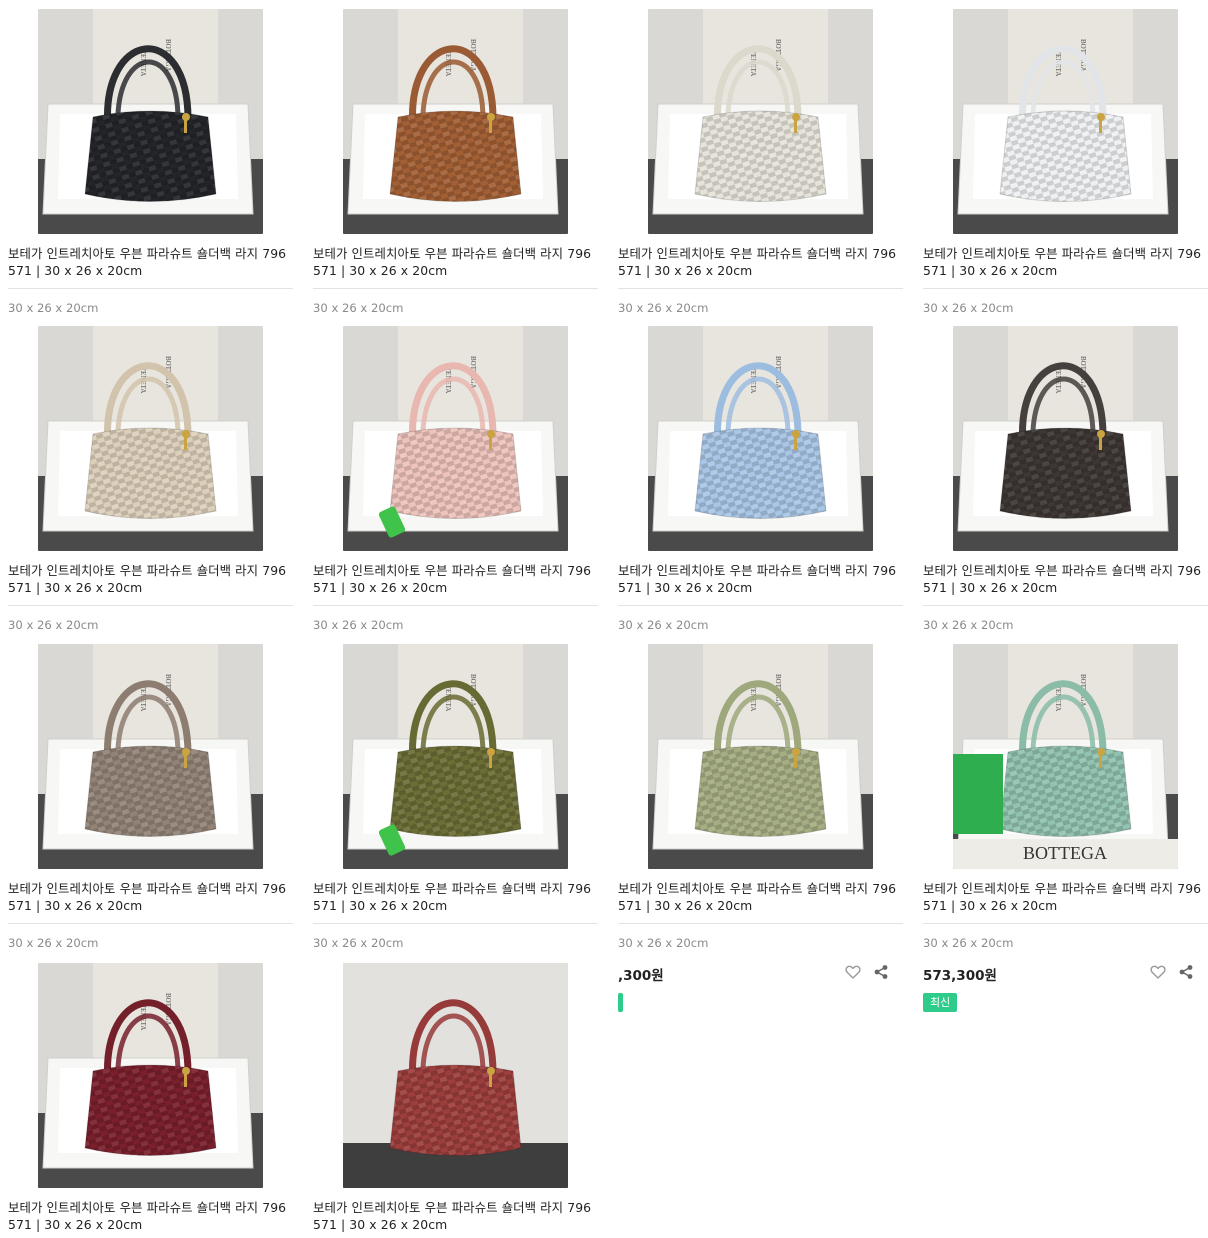 This screenshot has height=1238, width=1208. Describe the element at coordinates (641, 976) in the screenshot. I see `product-price: ,300원` at that location.